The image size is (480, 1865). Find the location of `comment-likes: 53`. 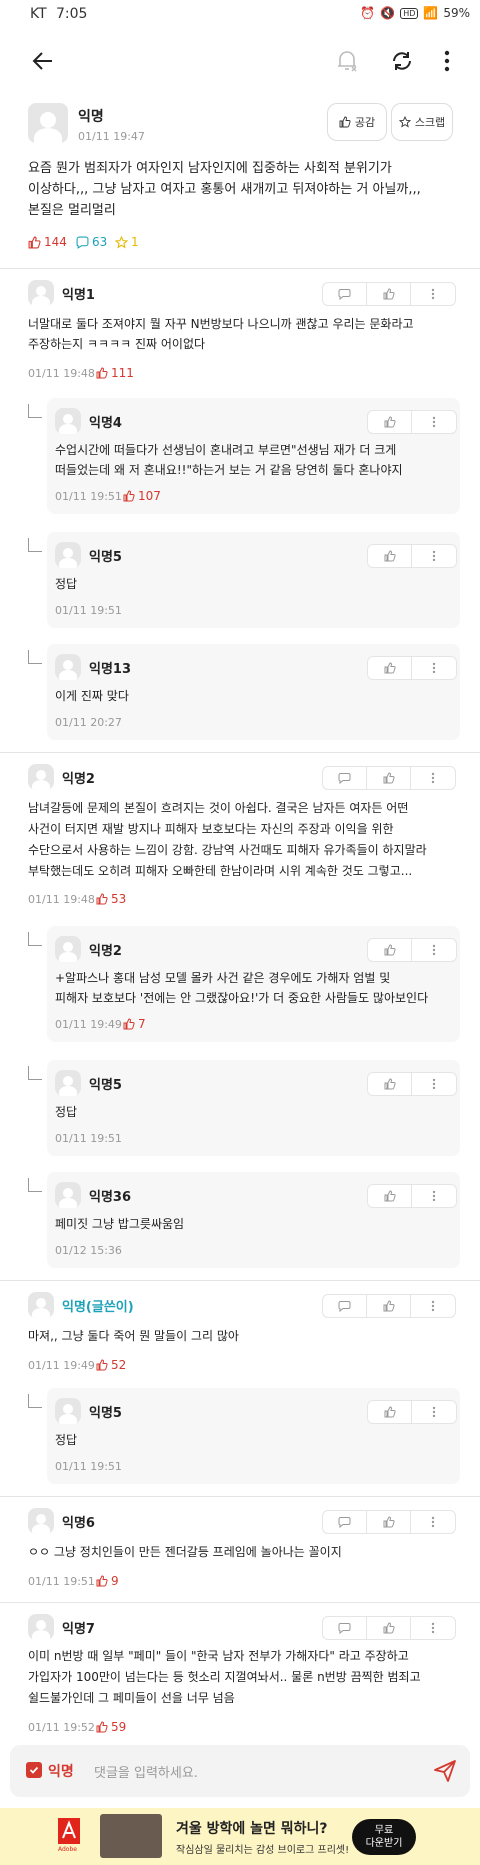

comment-likes: 53 is located at coordinates (111, 899).